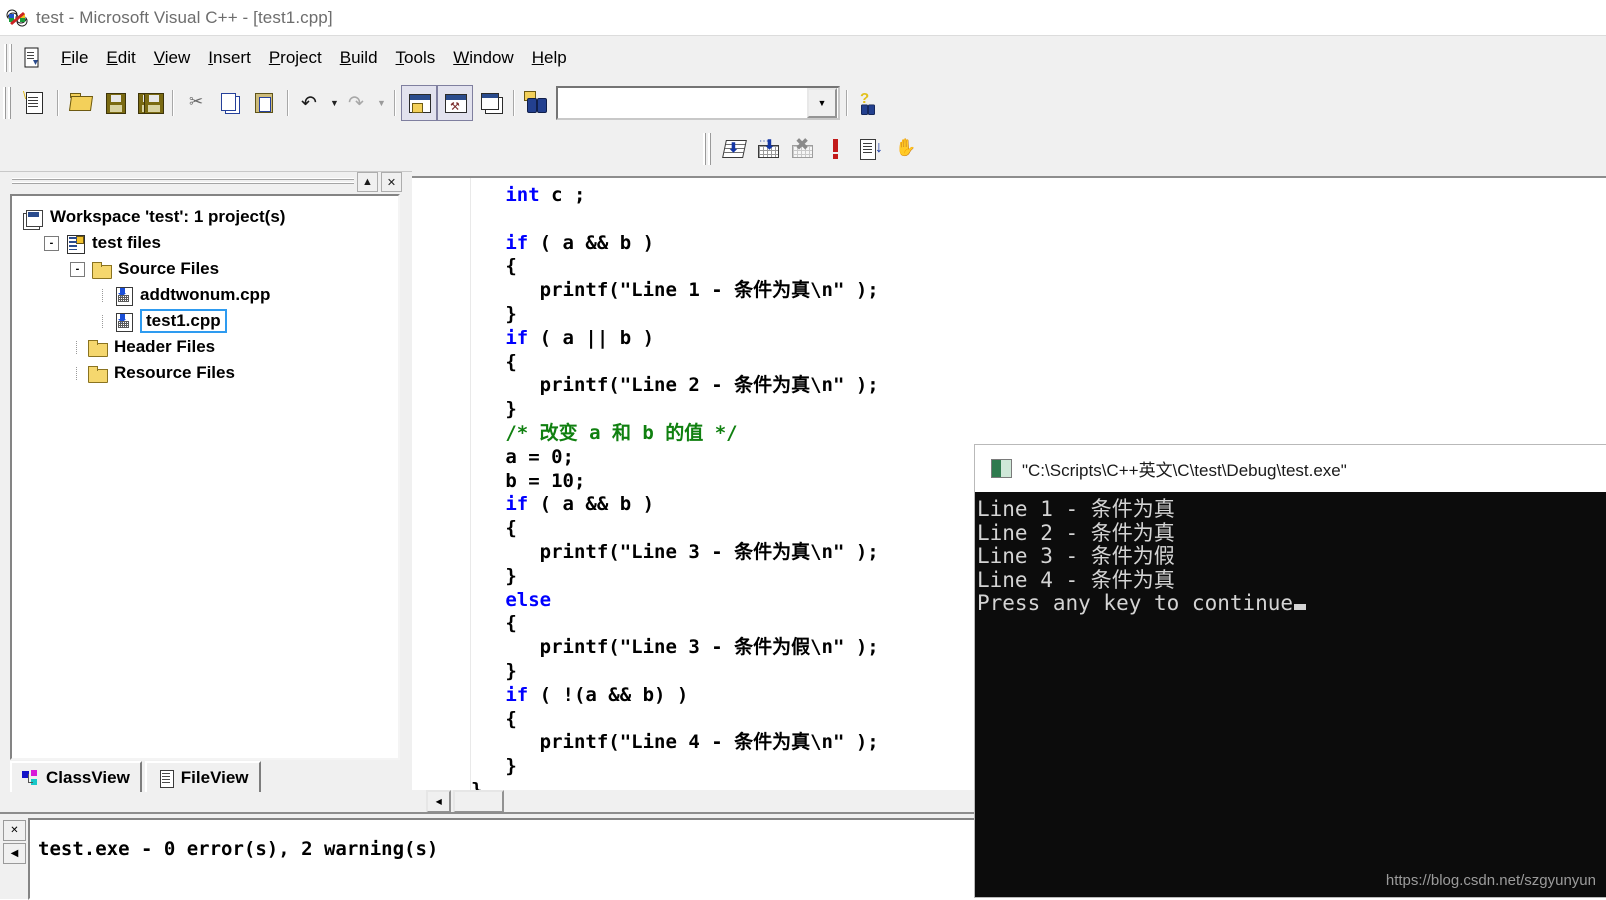 Image resolution: width=1606 pixels, height=900 pixels. I want to click on redo-dropdown-icon: ▼, so click(381, 103).